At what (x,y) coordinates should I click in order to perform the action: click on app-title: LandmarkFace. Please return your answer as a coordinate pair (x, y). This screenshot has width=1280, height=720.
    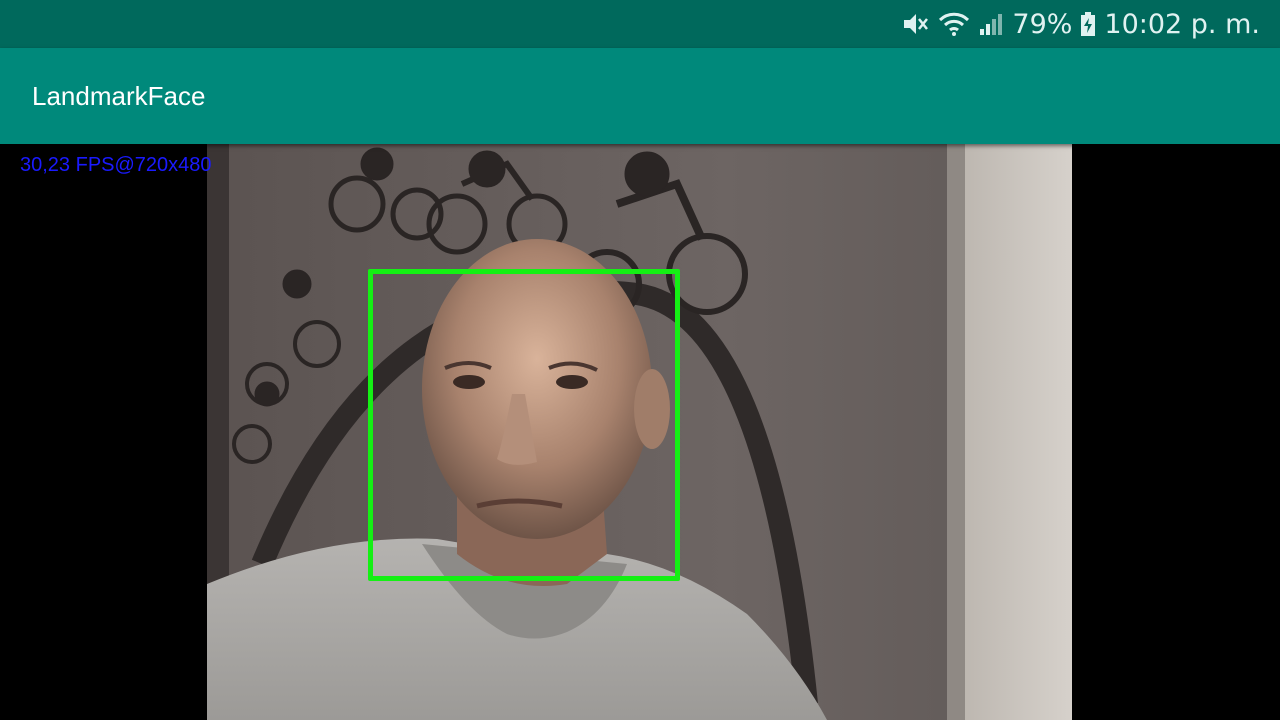
    Looking at the image, I should click on (119, 96).